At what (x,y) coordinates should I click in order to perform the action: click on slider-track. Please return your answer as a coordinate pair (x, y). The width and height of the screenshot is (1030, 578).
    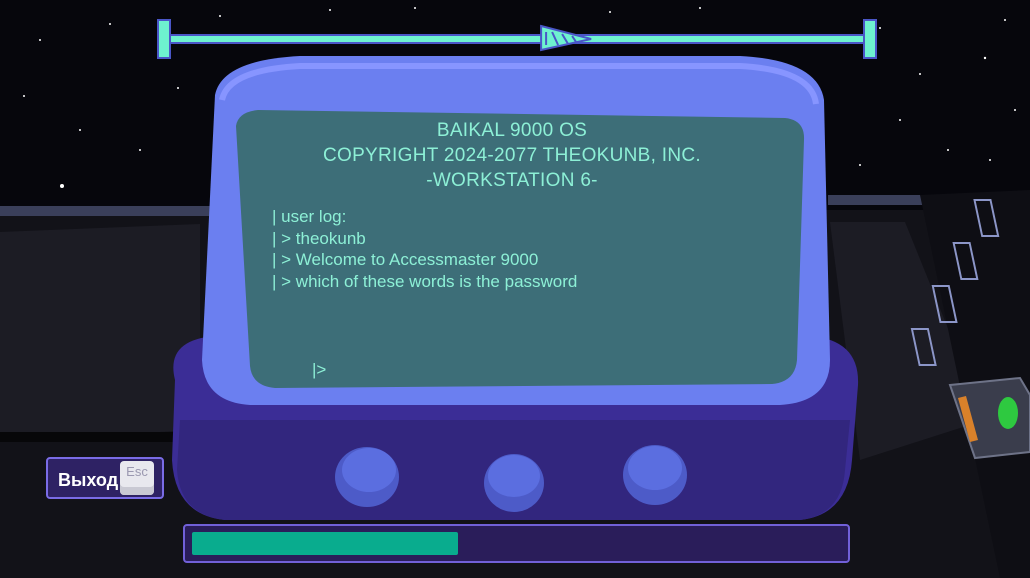
    Looking at the image, I should click on (518, 39).